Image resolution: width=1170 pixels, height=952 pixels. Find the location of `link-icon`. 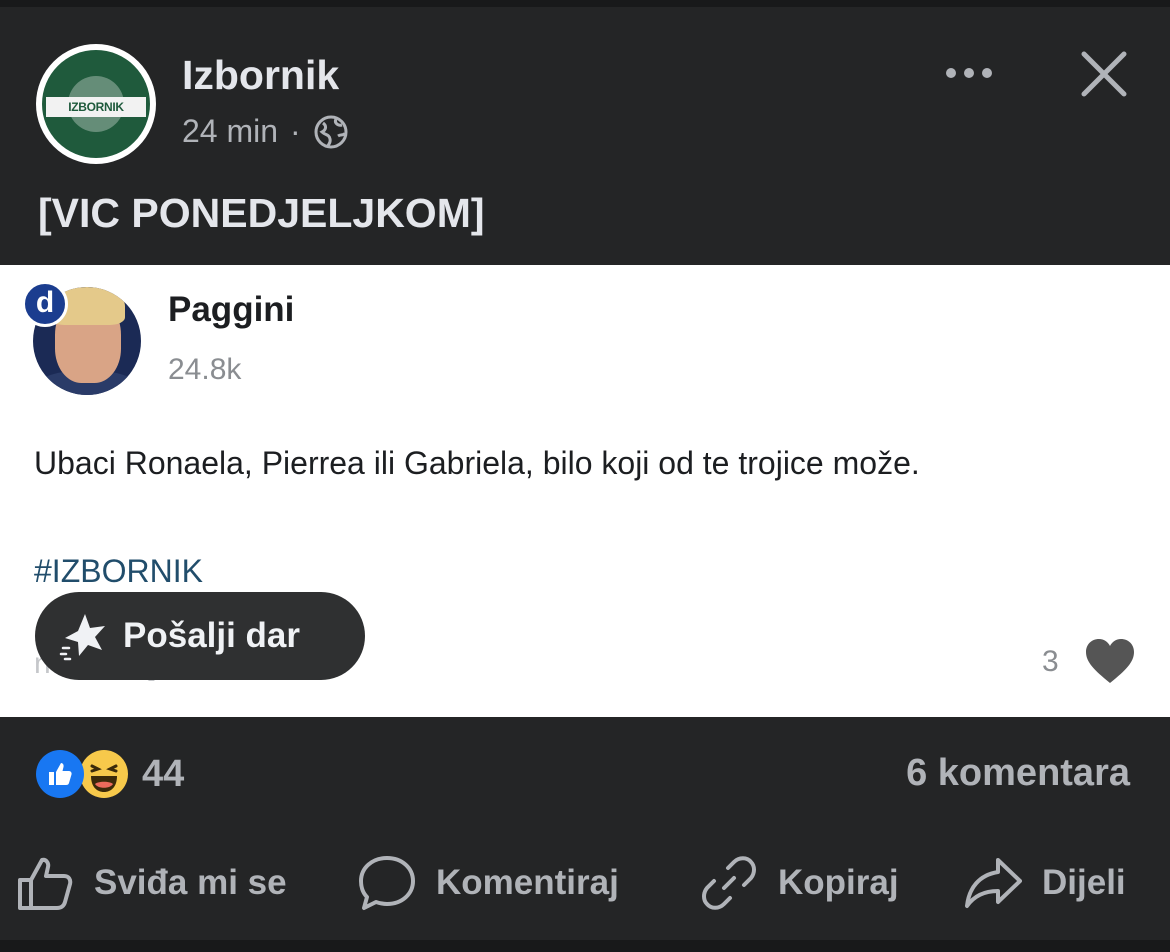

link-icon is located at coordinates (729, 883).